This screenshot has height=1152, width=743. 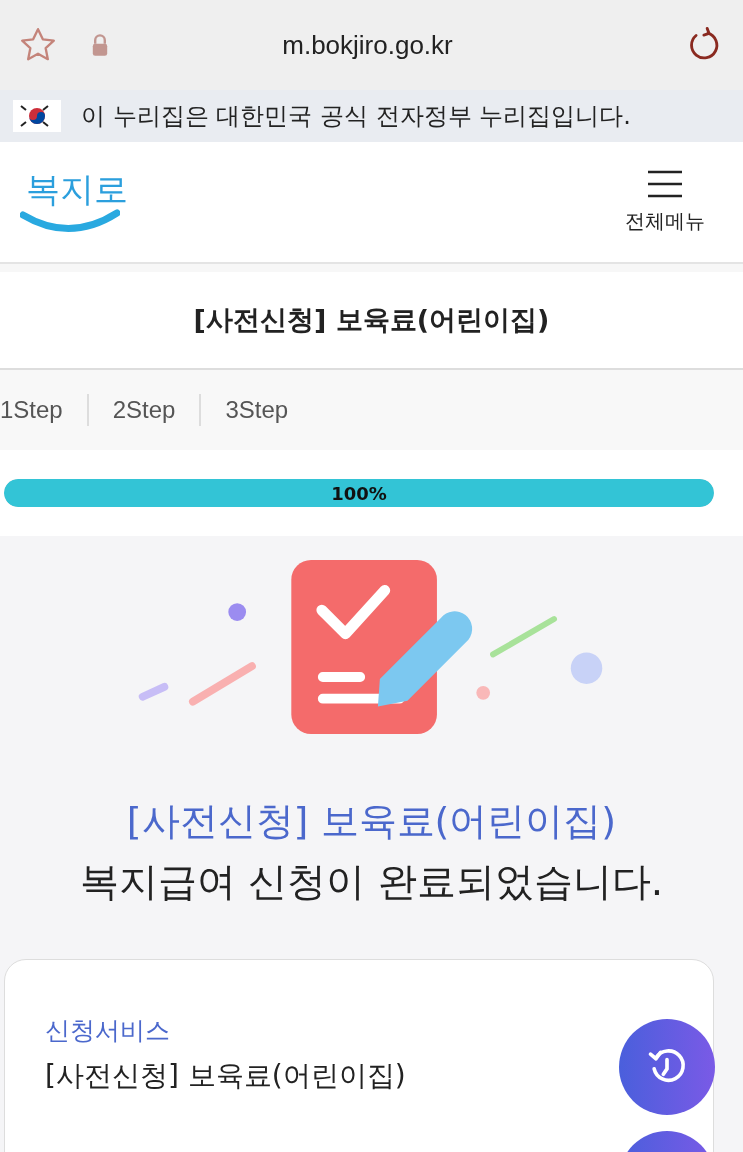 What do you see at coordinates (31, 410) in the screenshot?
I see `step-label: 1Step` at bounding box center [31, 410].